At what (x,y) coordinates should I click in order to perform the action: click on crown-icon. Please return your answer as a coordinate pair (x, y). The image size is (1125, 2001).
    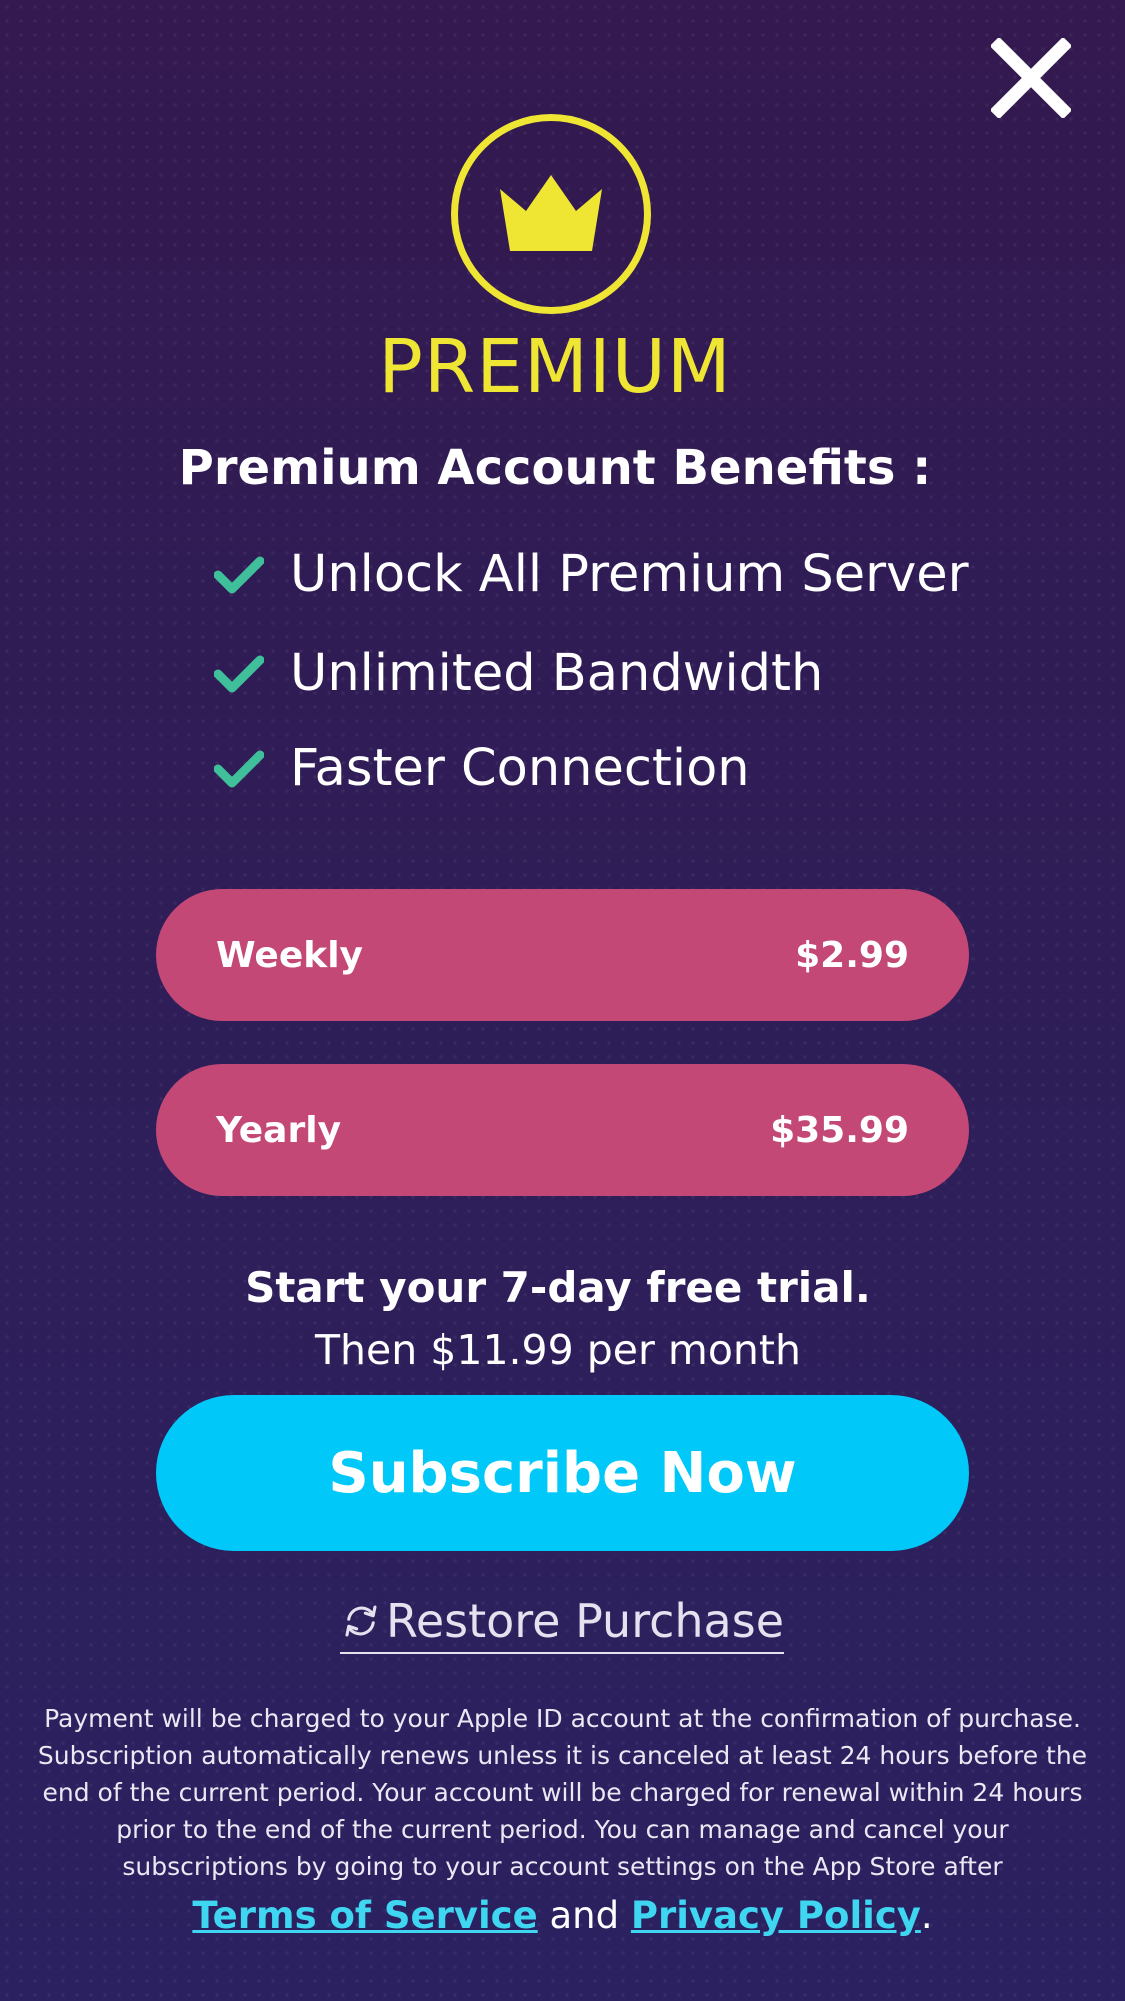
    Looking at the image, I should click on (551, 213).